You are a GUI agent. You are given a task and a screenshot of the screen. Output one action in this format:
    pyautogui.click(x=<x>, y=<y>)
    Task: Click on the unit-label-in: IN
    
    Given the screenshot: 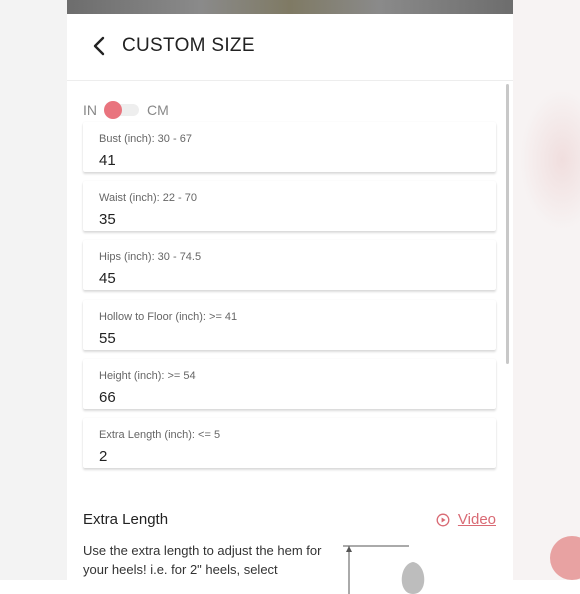 What is the action you would take?
    pyautogui.click(x=90, y=110)
    